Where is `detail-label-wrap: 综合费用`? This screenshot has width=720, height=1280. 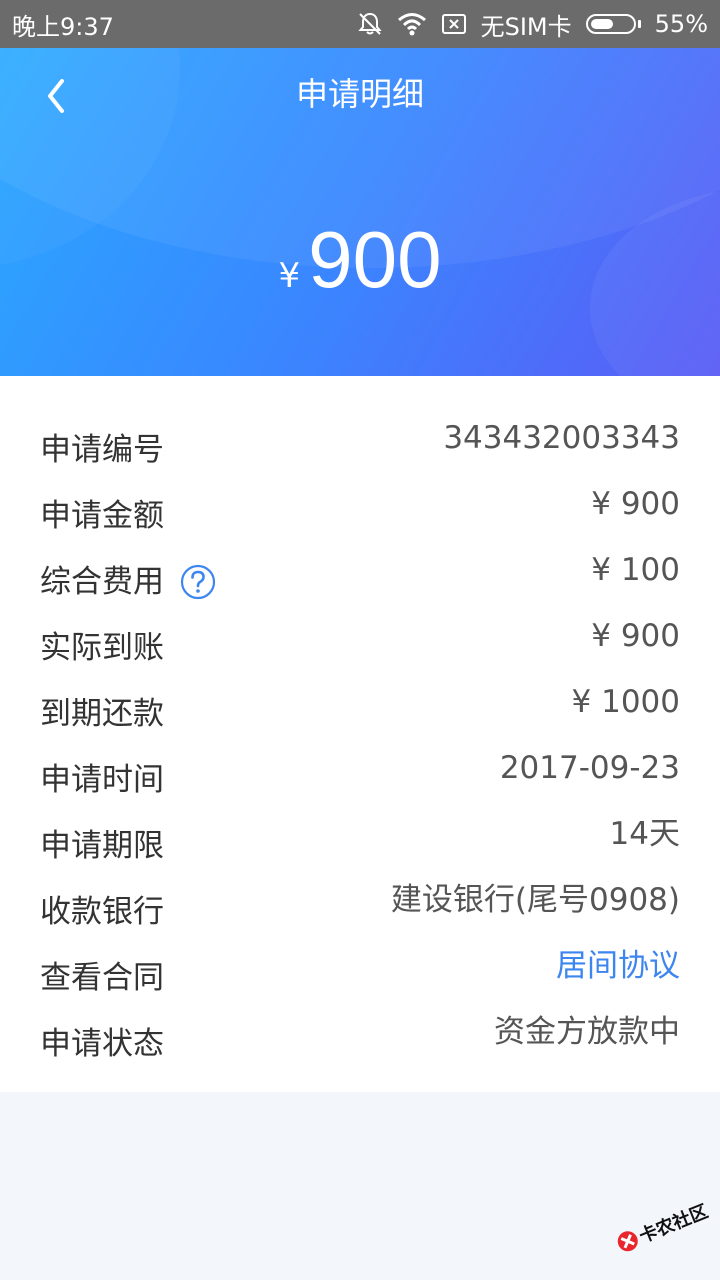
detail-label-wrap: 综合费用 is located at coordinates (128, 582).